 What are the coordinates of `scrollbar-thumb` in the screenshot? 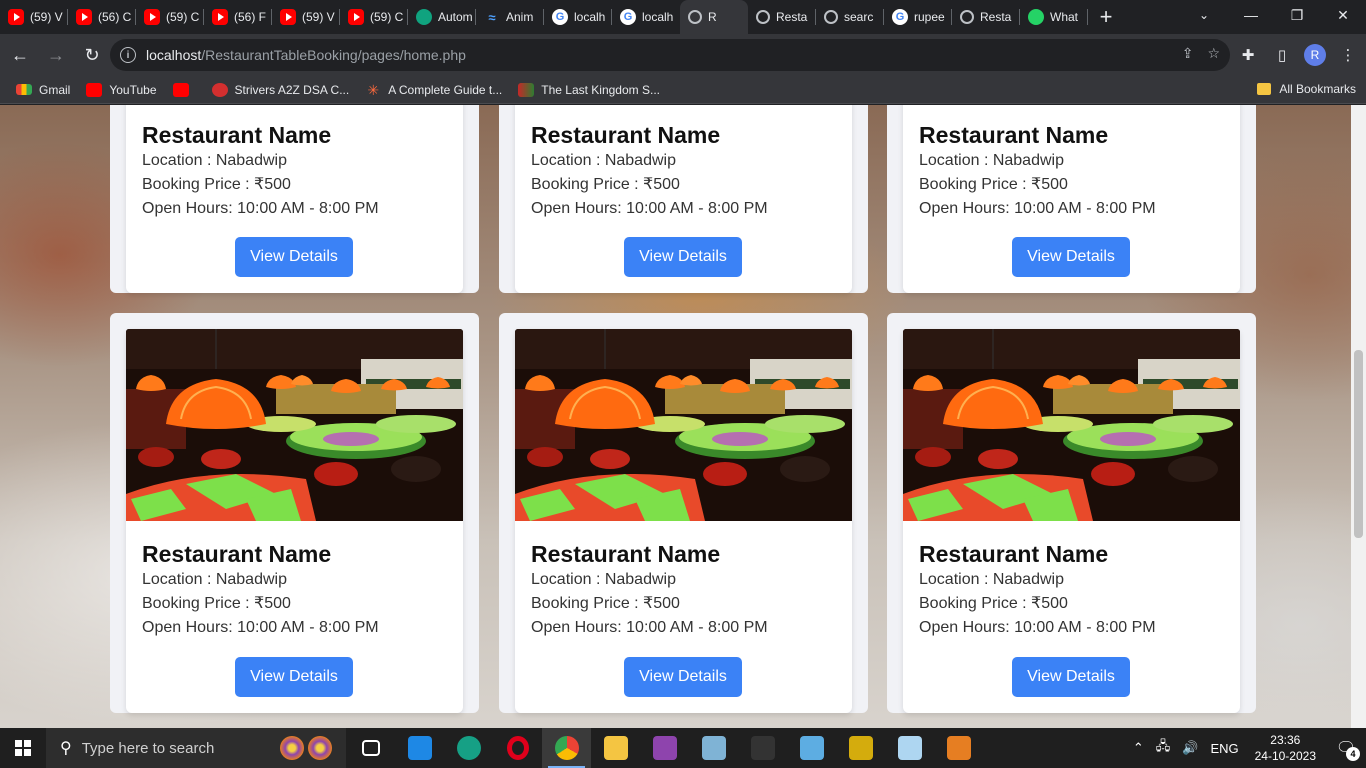 It's located at (1358, 444).